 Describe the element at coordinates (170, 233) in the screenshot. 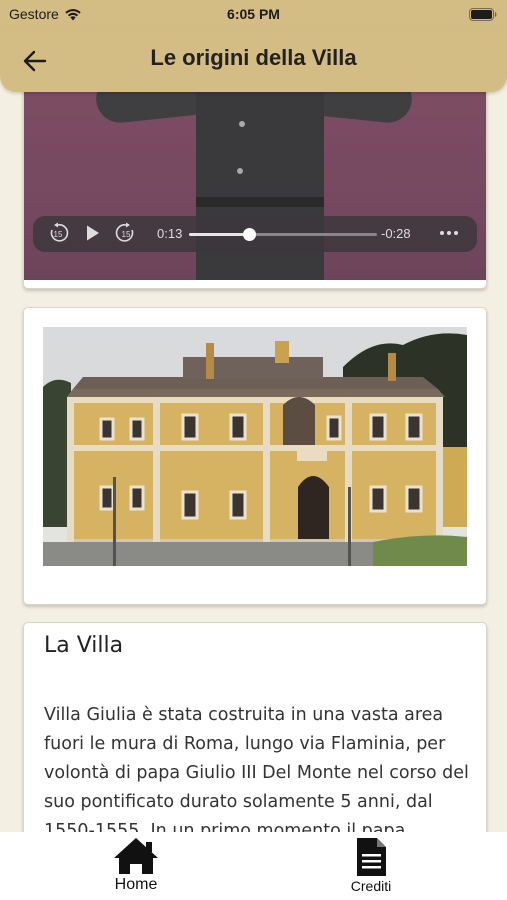

I see `current-time: 0:13` at that location.